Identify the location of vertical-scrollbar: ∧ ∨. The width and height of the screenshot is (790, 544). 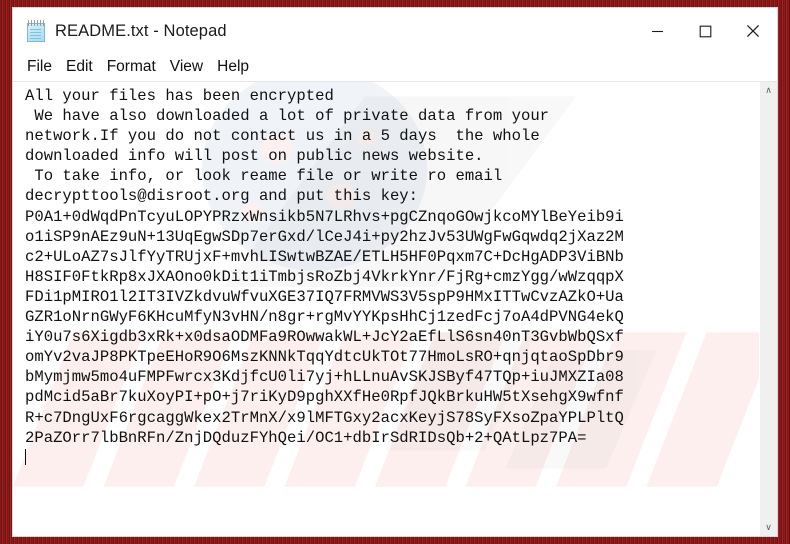
(768, 309).